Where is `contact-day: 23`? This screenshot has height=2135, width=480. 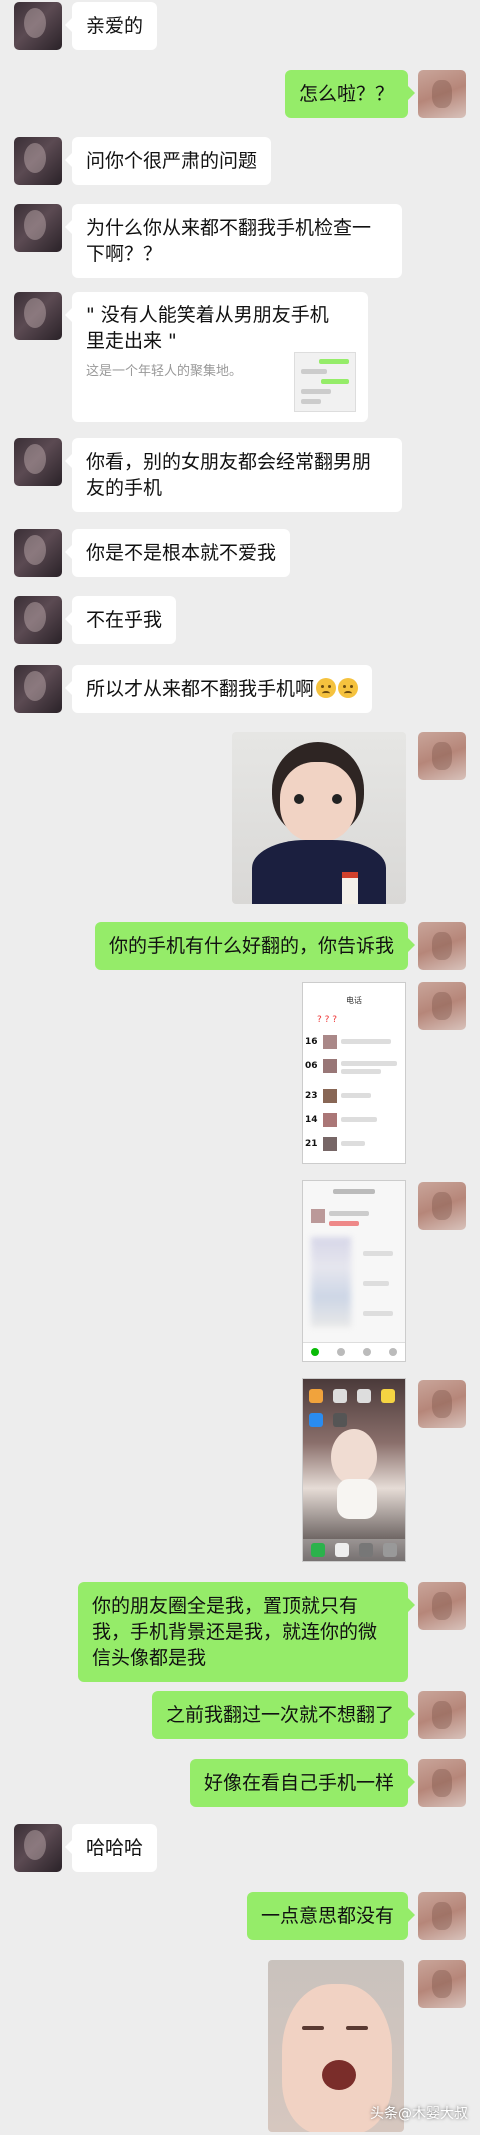
contact-day: 23 is located at coordinates (311, 1096).